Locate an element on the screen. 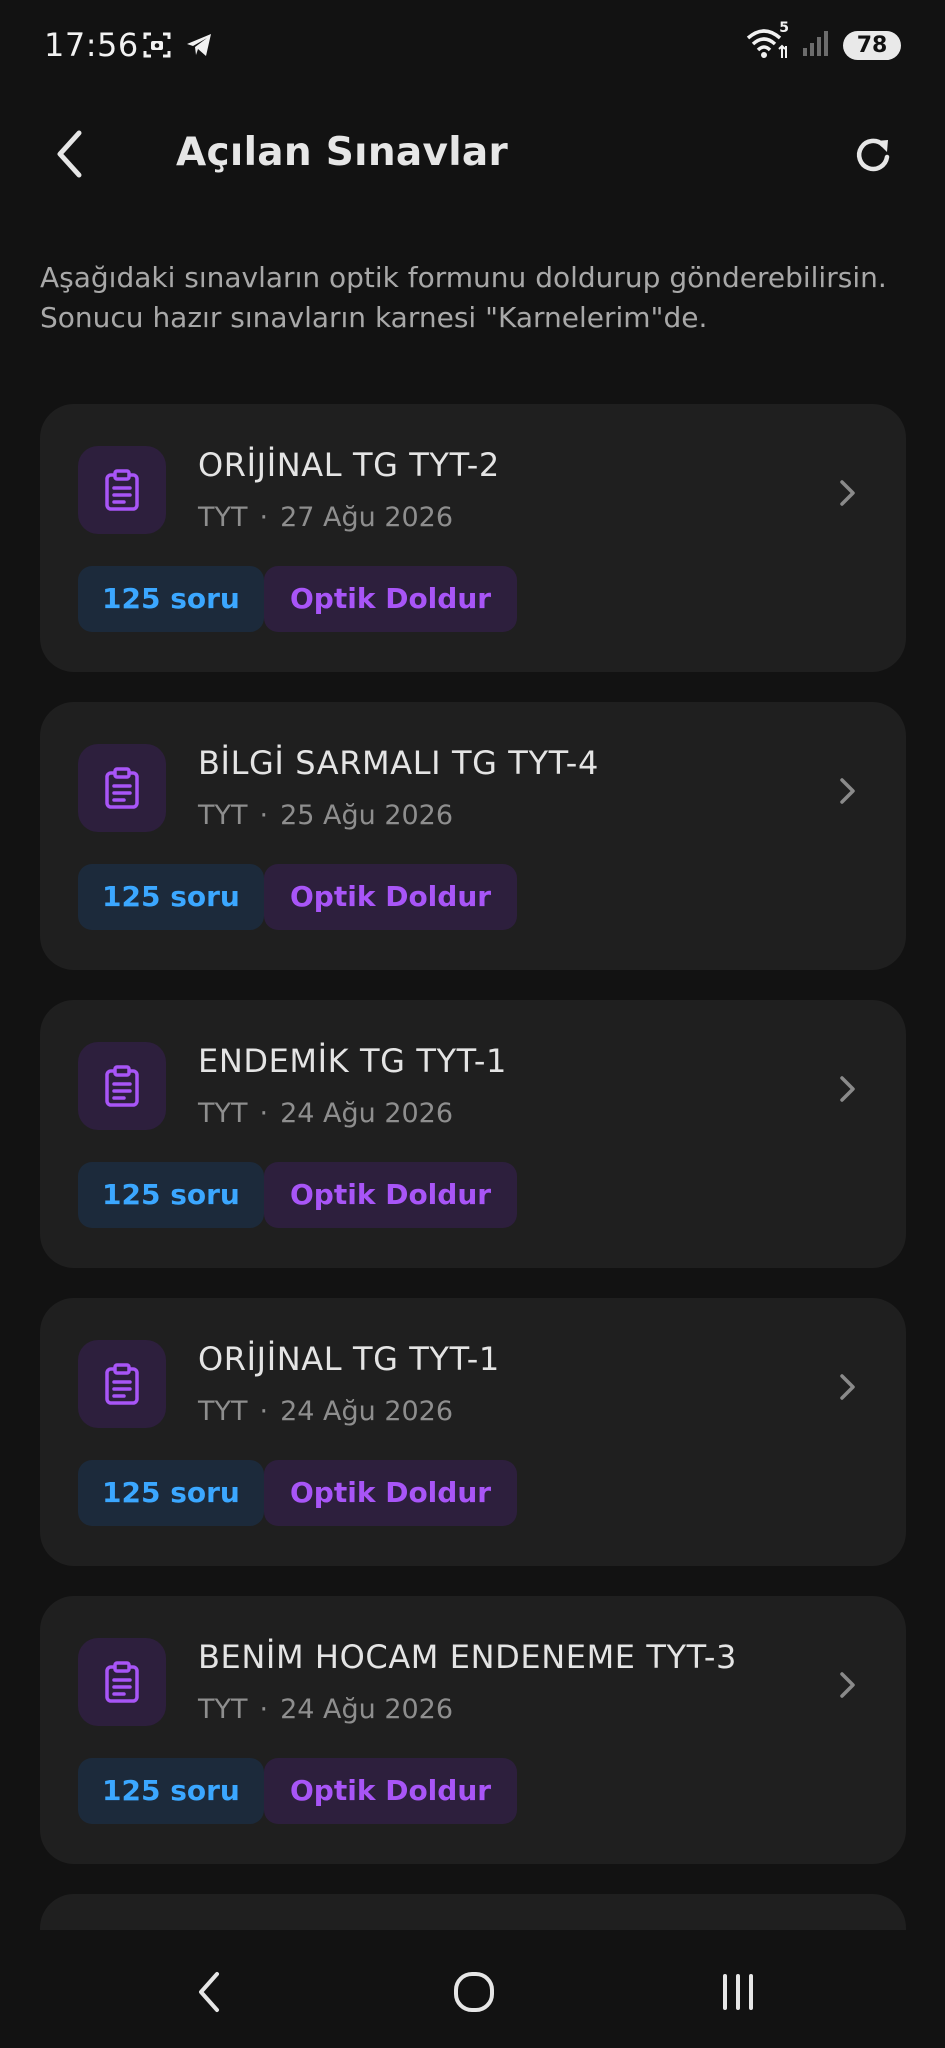 Image resolution: width=945 pixels, height=2048 pixels. nav-home-icon is located at coordinates (474, 1992).